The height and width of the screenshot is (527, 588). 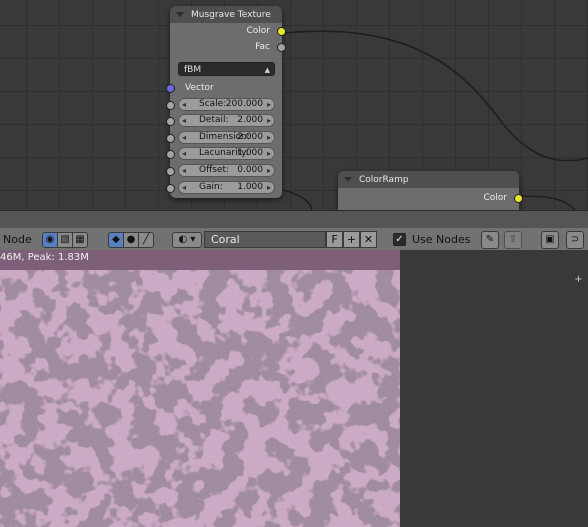 I want to click on colorramp-node-title: ColorRamp, so click(x=384, y=179).